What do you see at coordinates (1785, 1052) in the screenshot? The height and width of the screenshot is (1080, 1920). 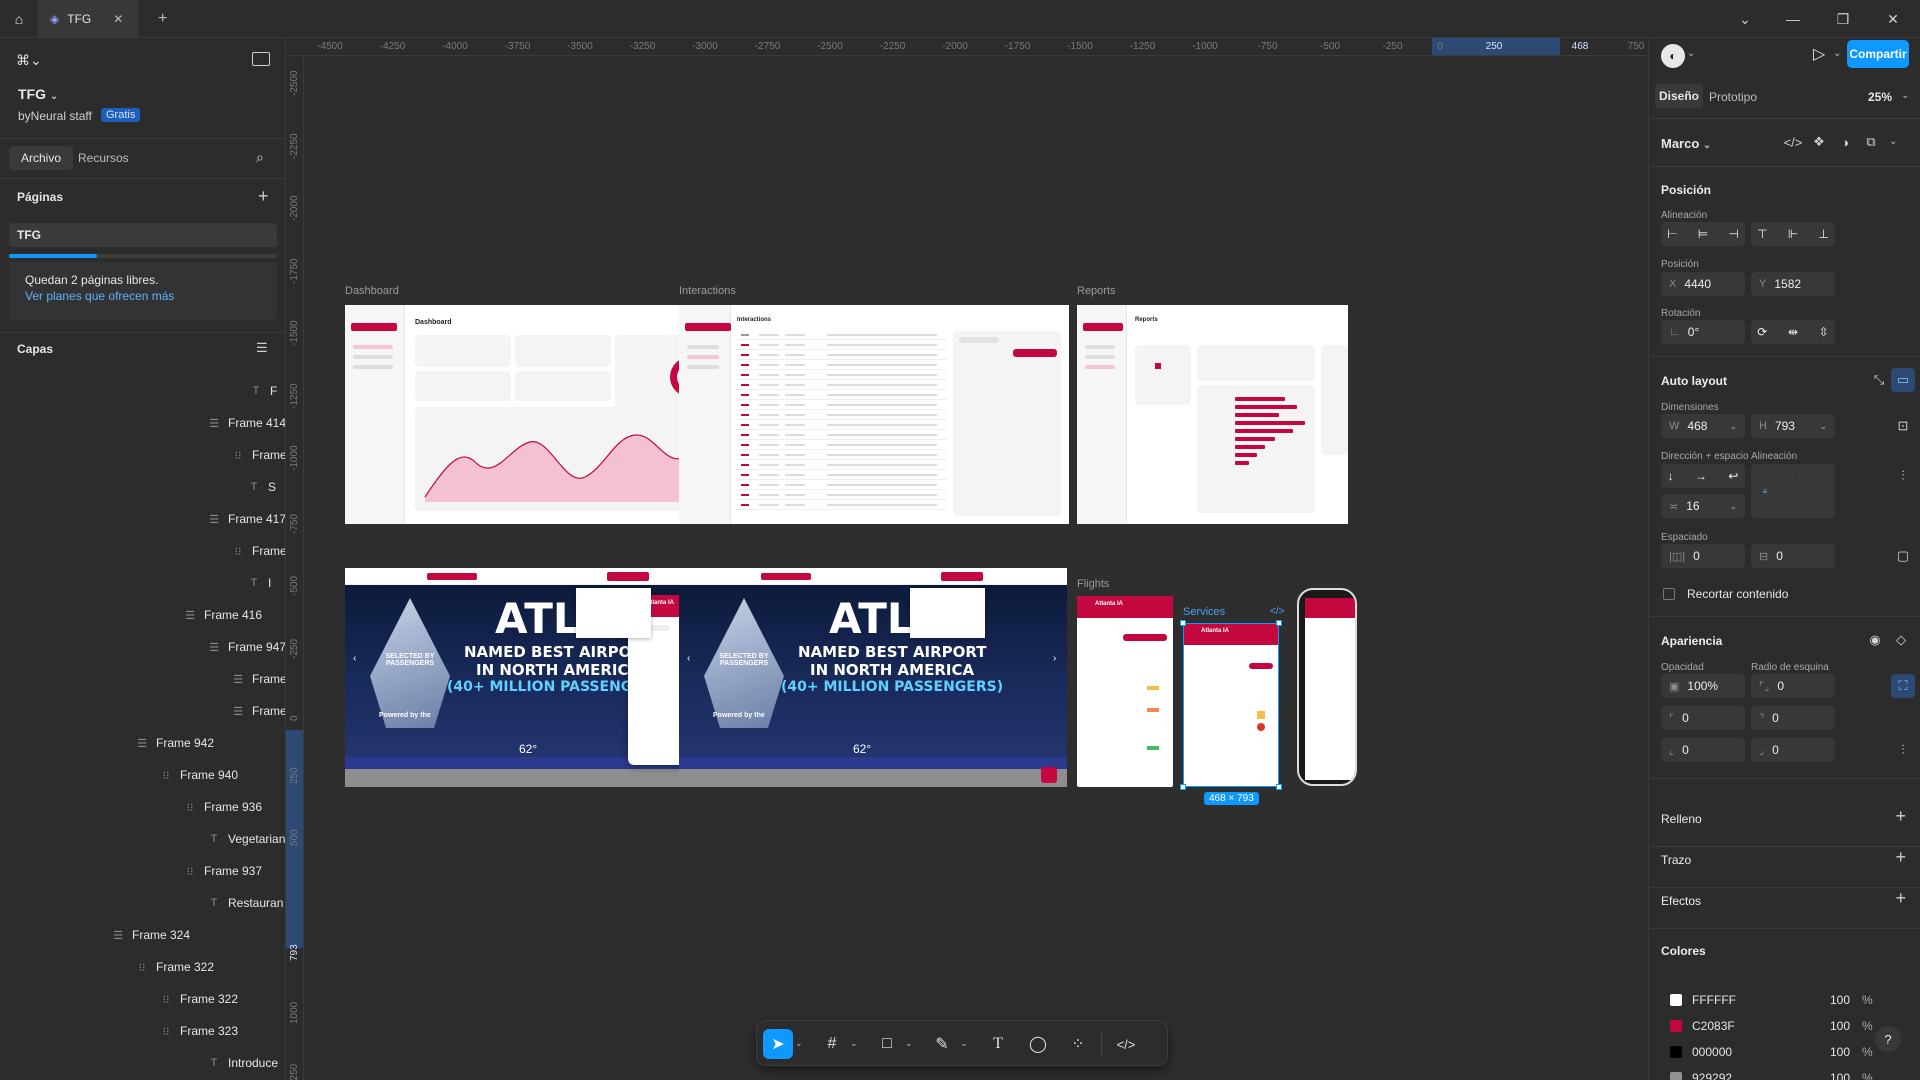 I see `color-style-row: 000000 100%` at bounding box center [1785, 1052].